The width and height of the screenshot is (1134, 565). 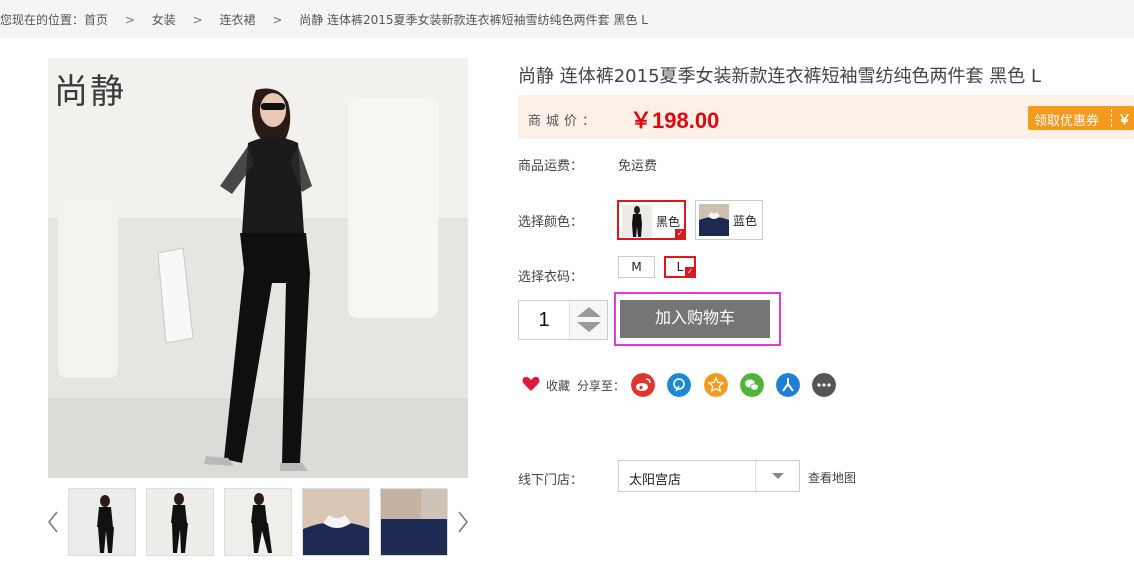 What do you see at coordinates (90, 92) in the screenshot?
I see `brand-logo: 尚静` at bounding box center [90, 92].